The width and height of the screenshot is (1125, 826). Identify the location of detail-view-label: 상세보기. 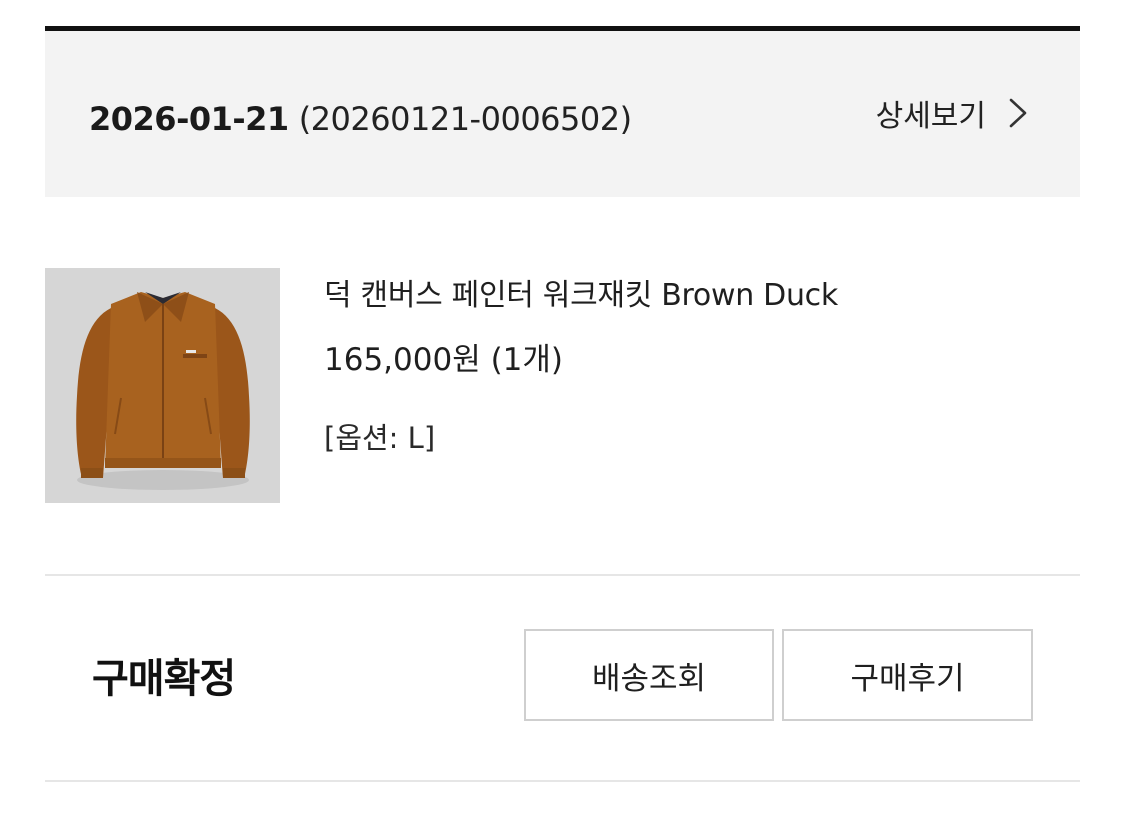
(930, 116).